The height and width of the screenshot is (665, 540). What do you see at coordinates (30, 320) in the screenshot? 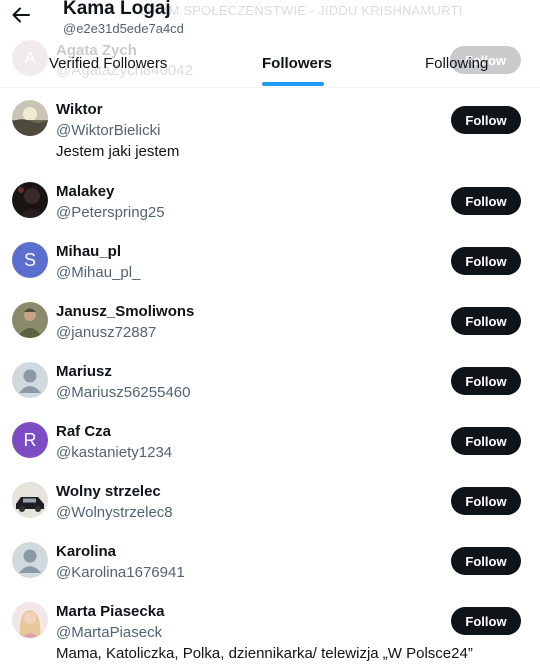
I see `avatar-photo-soldier` at bounding box center [30, 320].